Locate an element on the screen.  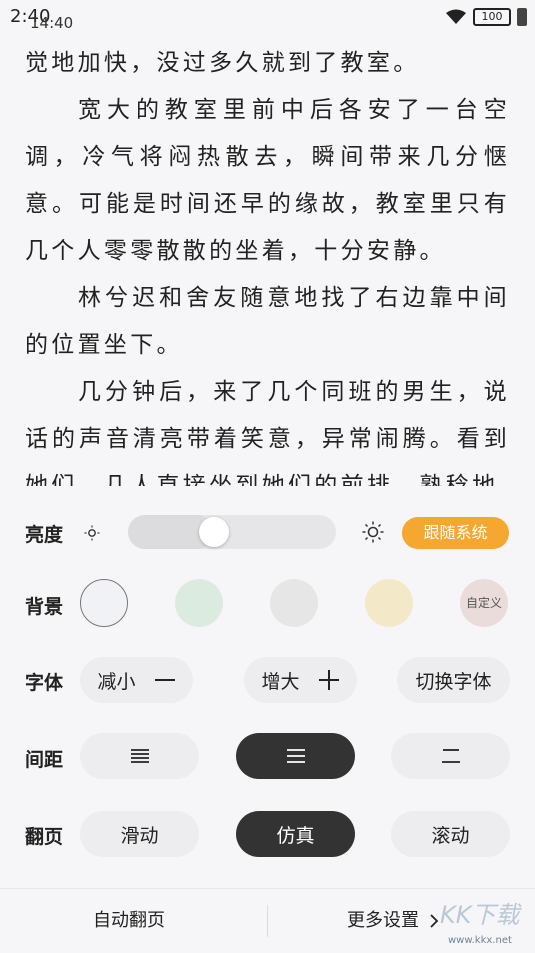
watermark-logo: KK下载 is located at coordinates (480, 915).